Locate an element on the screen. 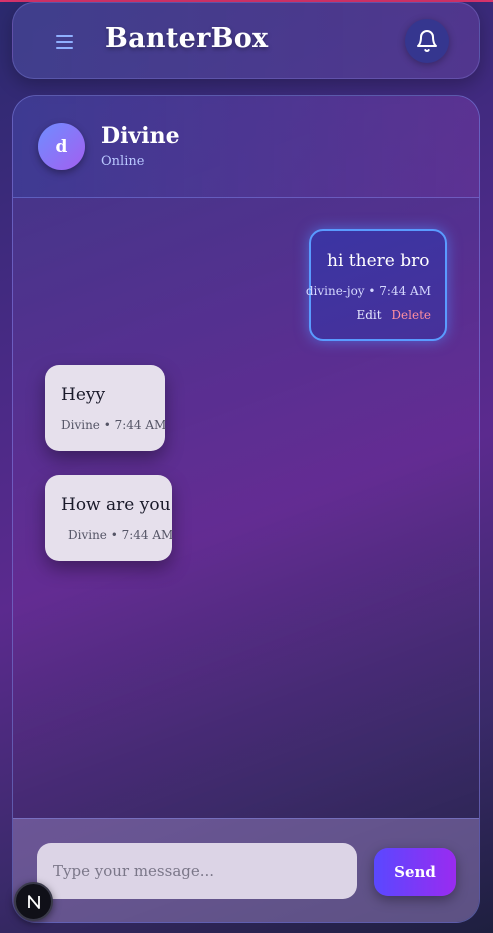  nextjs-logo-icon is located at coordinates (33, 901).